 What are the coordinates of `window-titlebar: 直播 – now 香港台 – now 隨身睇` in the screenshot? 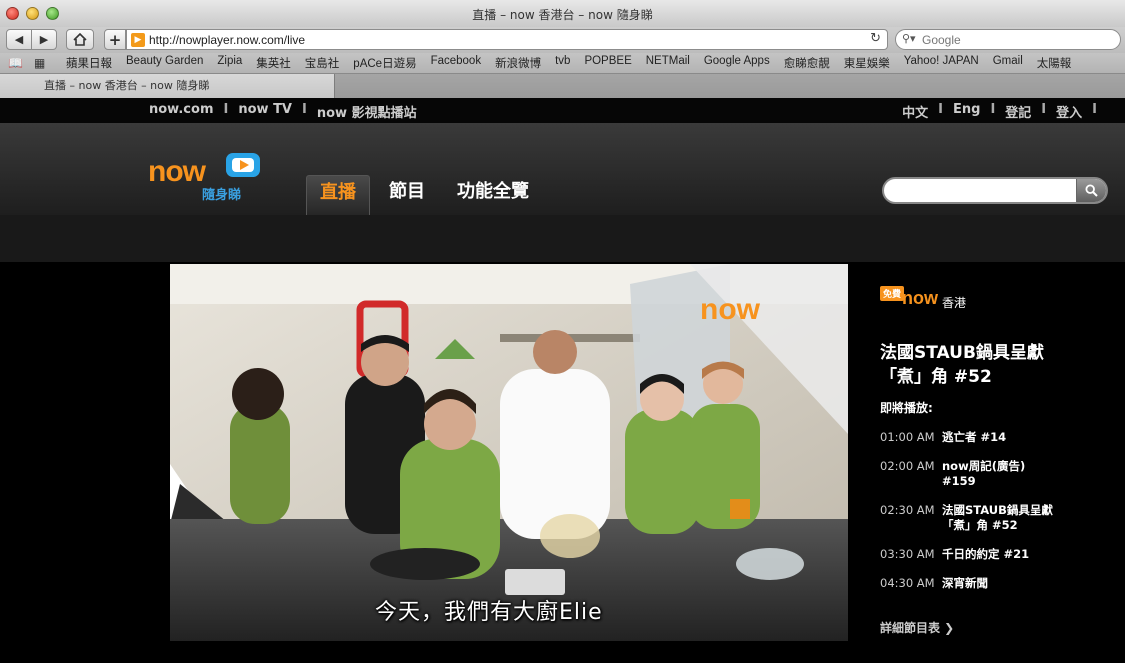 It's located at (562, 13).